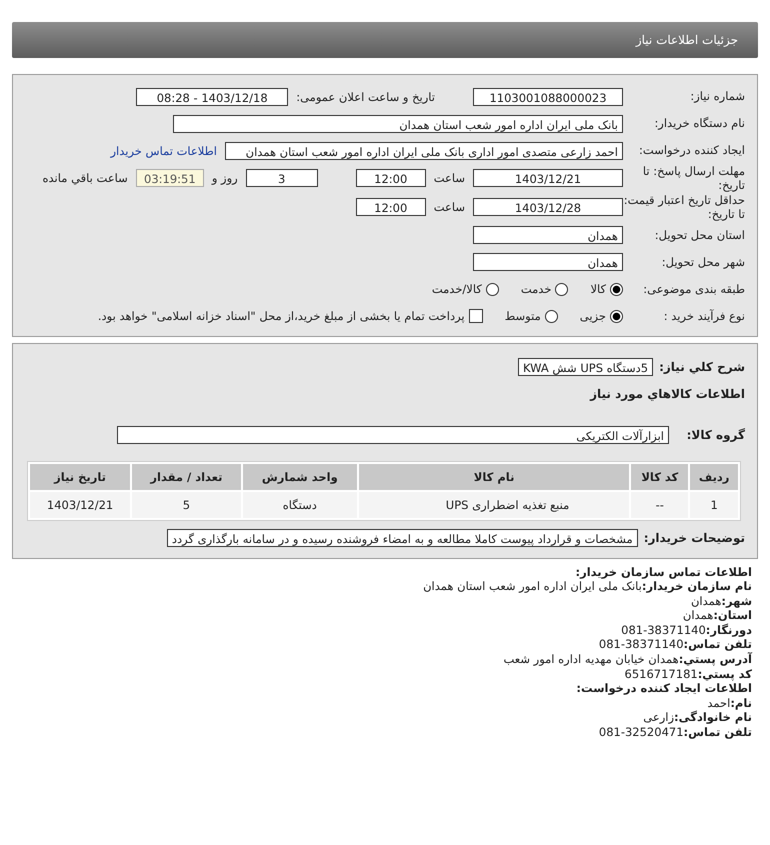  I want to click on table-cell: 5, so click(186, 505).